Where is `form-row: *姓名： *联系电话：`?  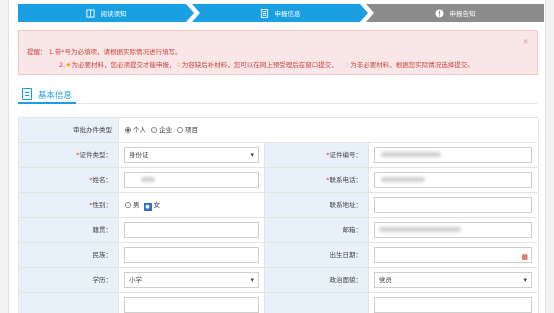 form-row: *姓名： *联系电话： is located at coordinates (279, 180).